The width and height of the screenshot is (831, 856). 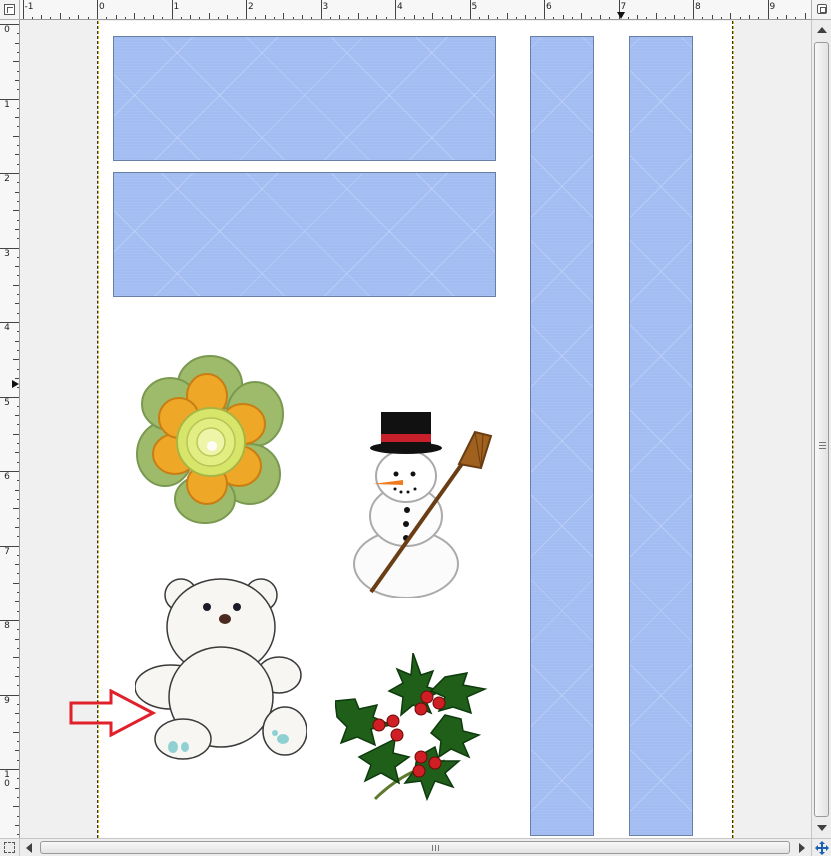 I want to click on ruler-label: 9, so click(x=7, y=700).